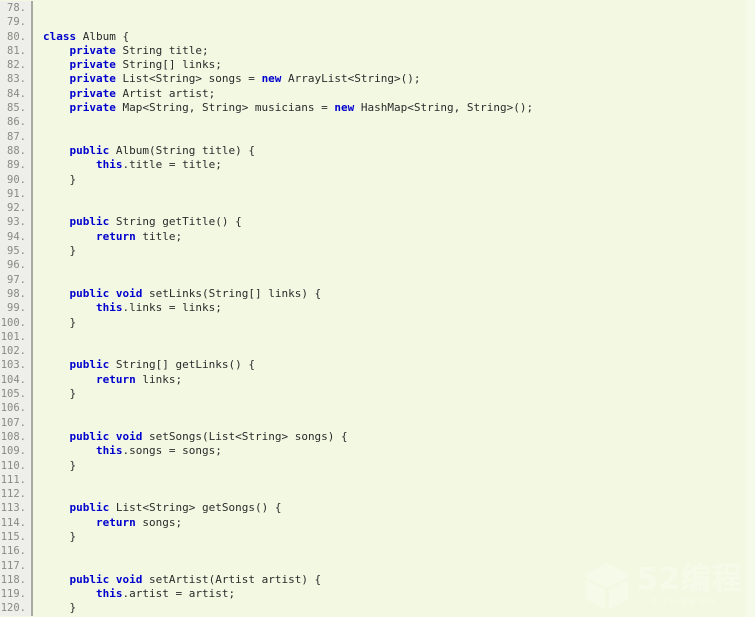 This screenshot has height=617, width=755. What do you see at coordinates (377, 208) in the screenshot?
I see `code-line: 92.` at bounding box center [377, 208].